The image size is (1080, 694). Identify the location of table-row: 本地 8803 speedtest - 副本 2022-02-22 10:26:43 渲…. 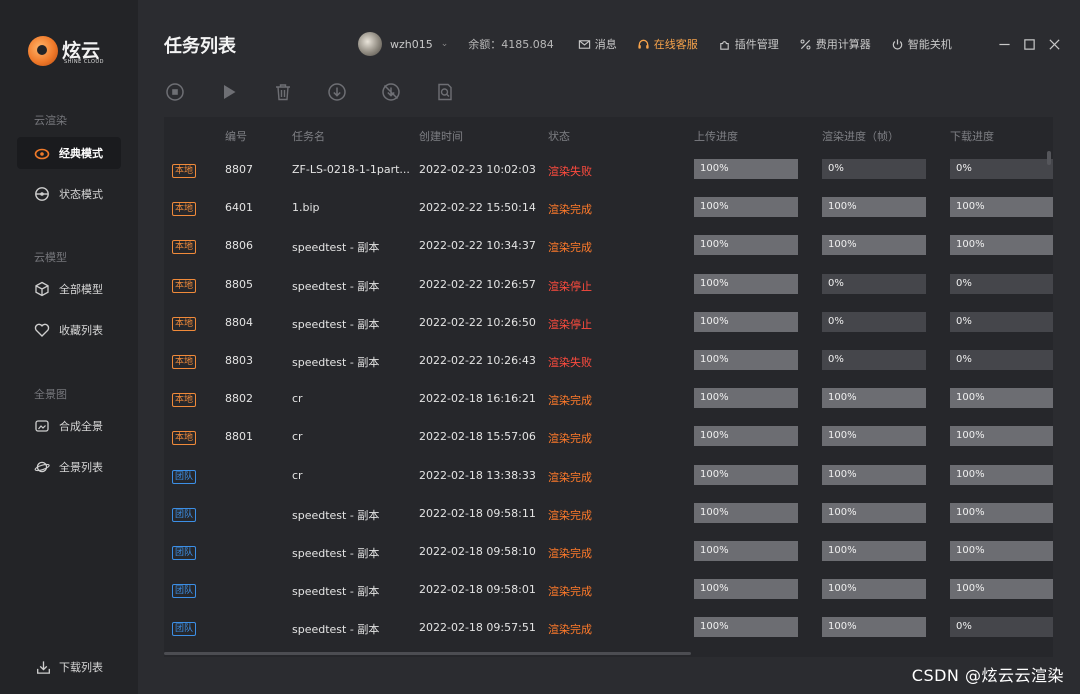
(608, 361).